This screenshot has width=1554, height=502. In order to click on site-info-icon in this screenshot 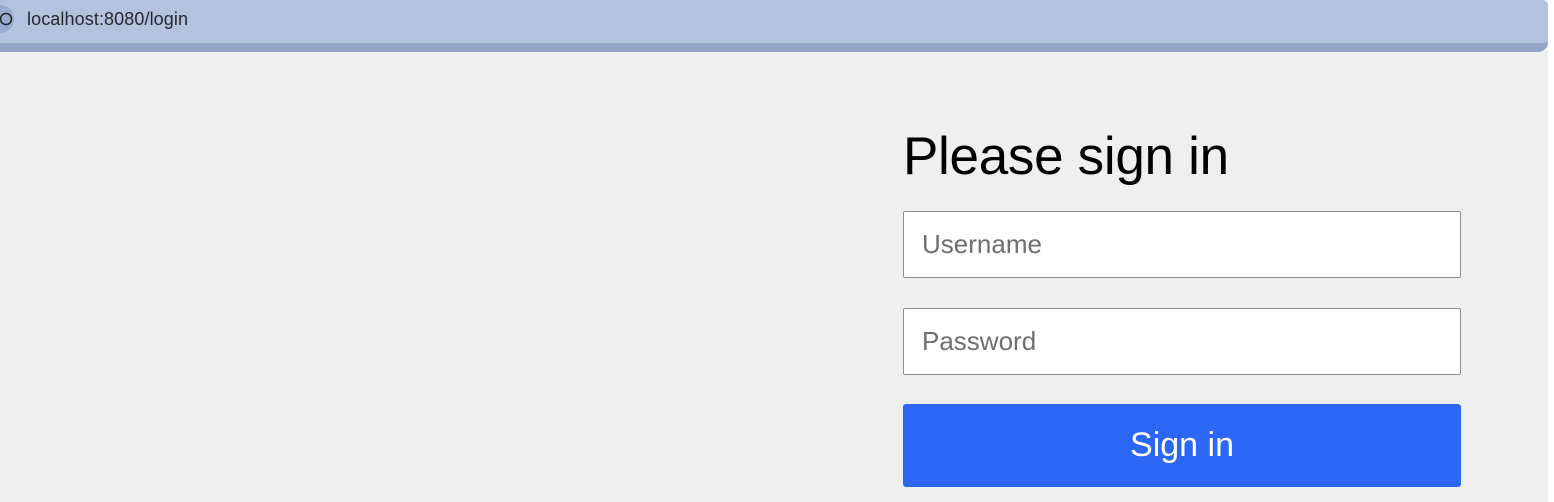, I will do `click(7, 19)`.